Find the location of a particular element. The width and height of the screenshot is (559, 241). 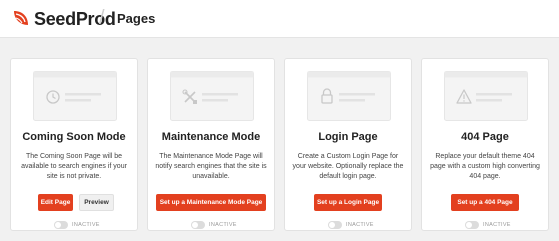

card-title: Login Page is located at coordinates (348, 137).